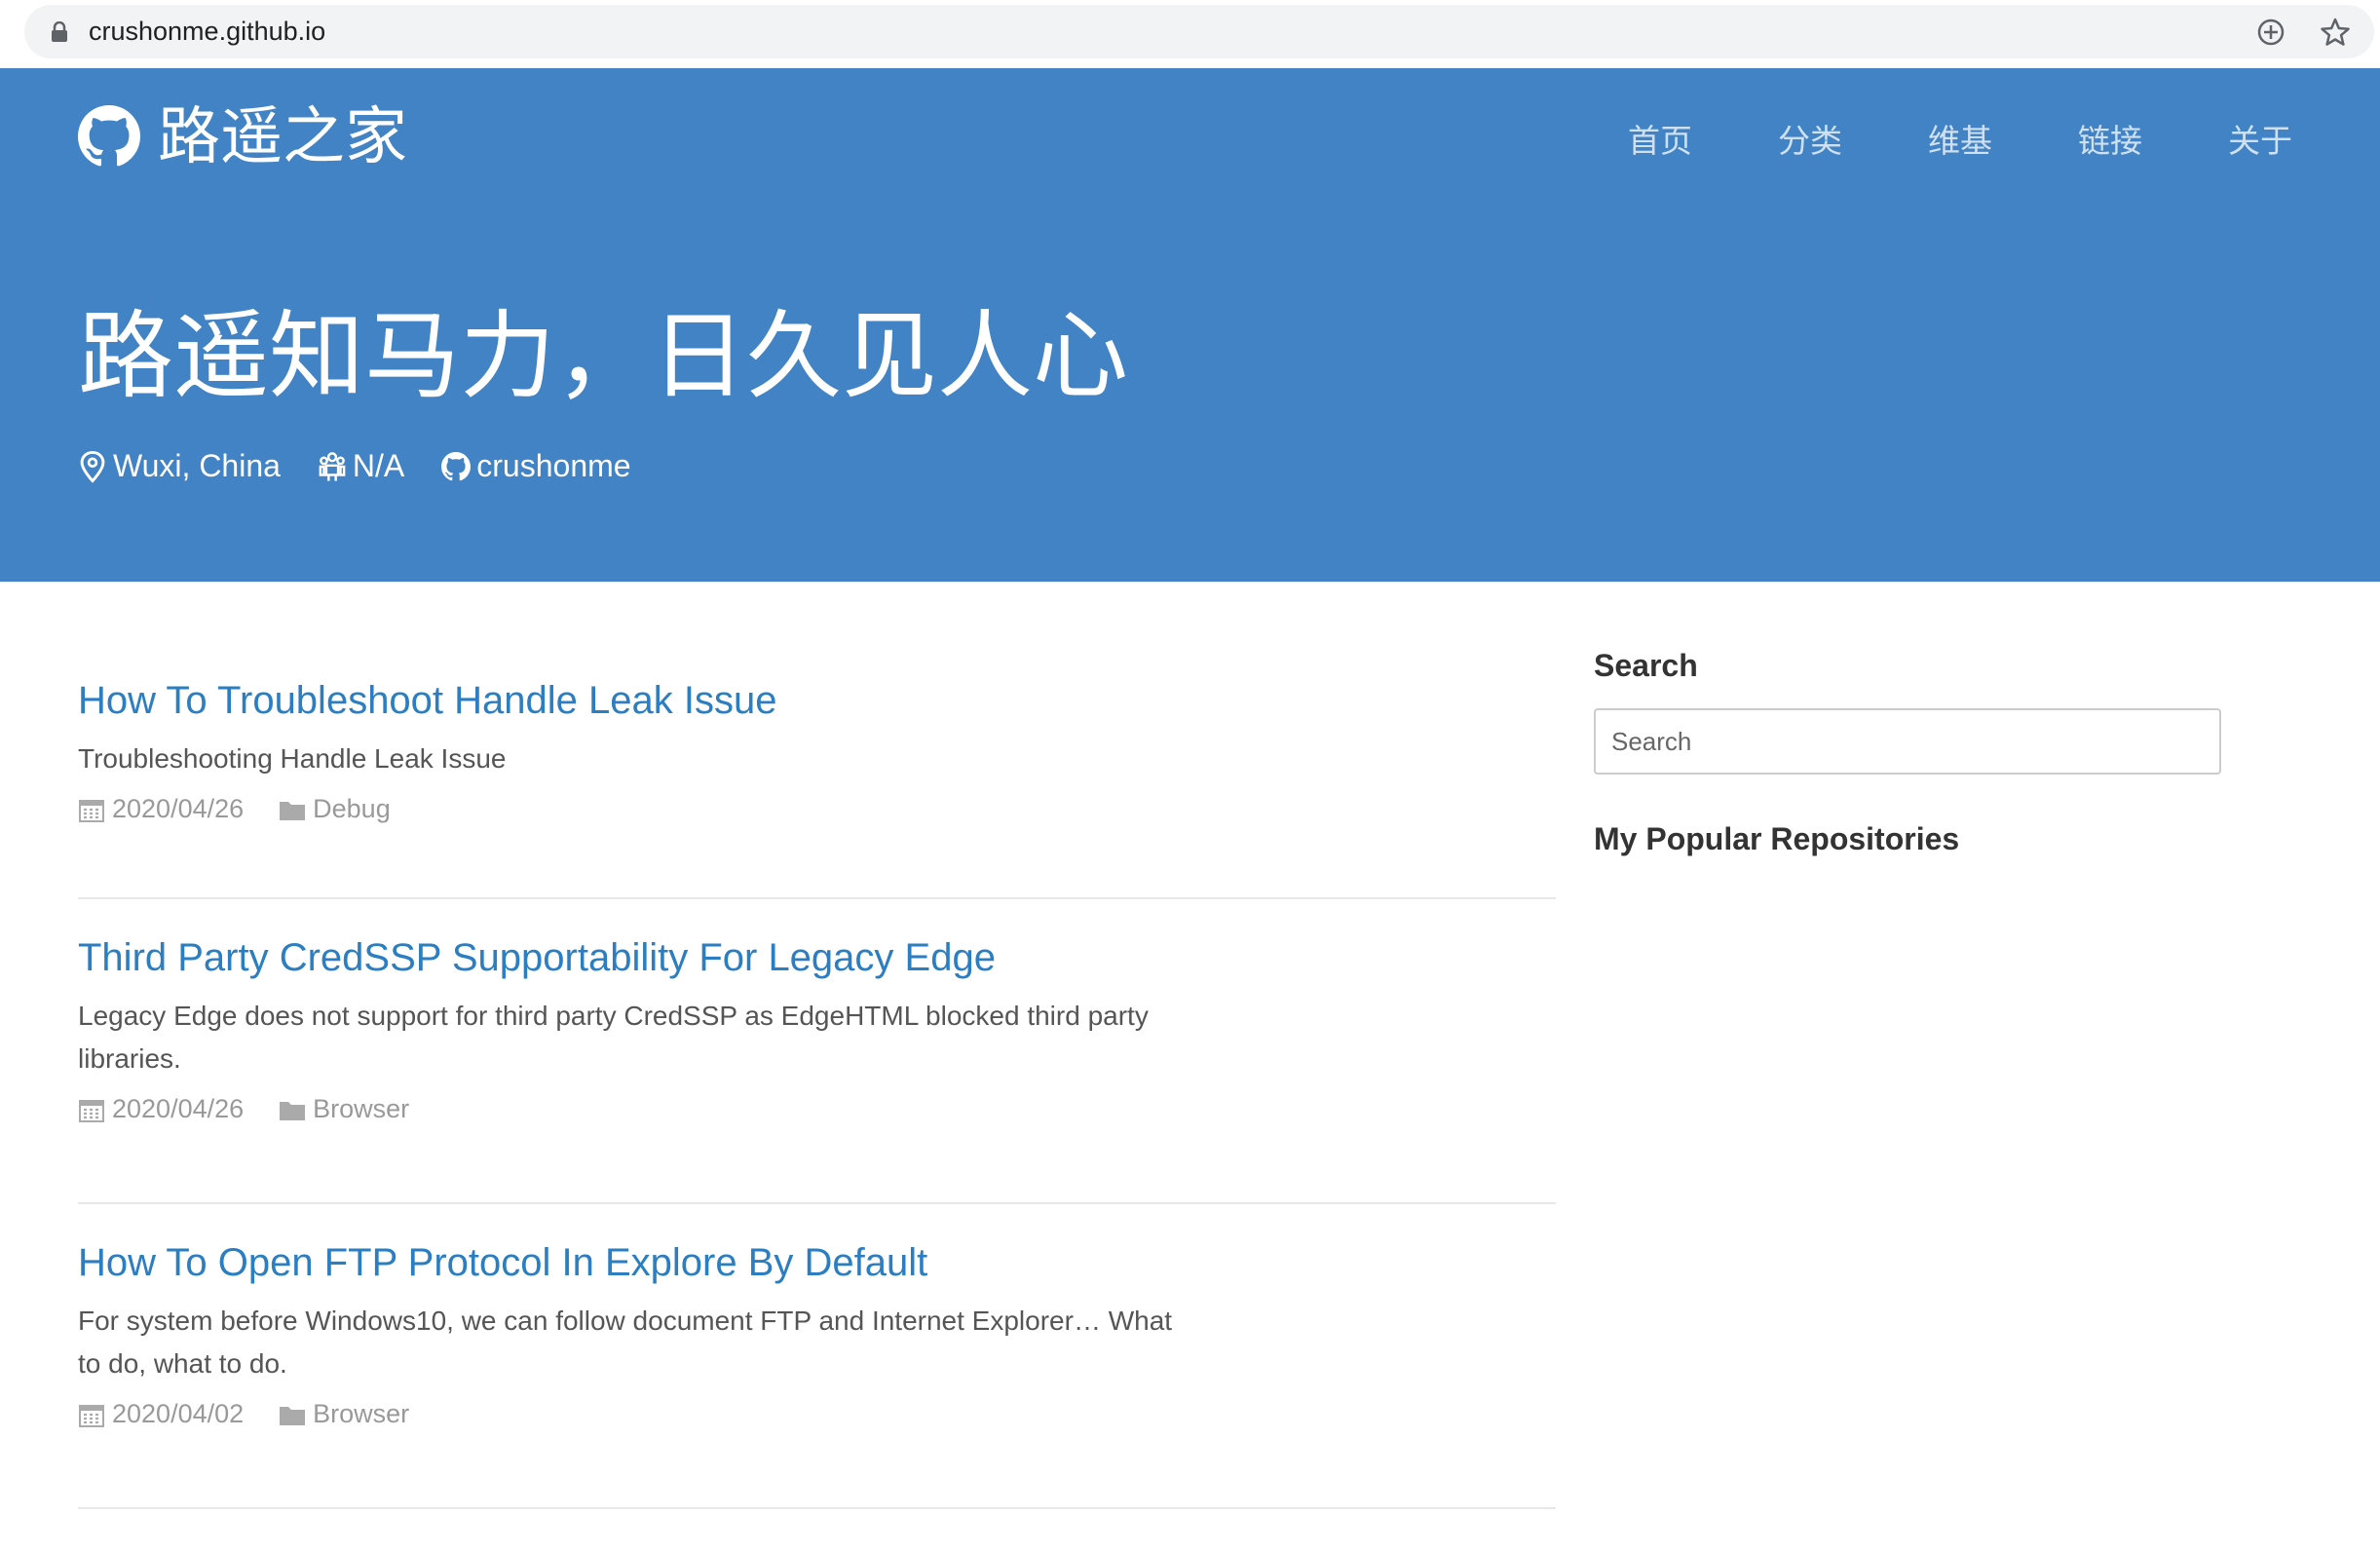 Image resolution: width=2380 pixels, height=1552 pixels. I want to click on url-text: crushonme.github.io, so click(207, 32).